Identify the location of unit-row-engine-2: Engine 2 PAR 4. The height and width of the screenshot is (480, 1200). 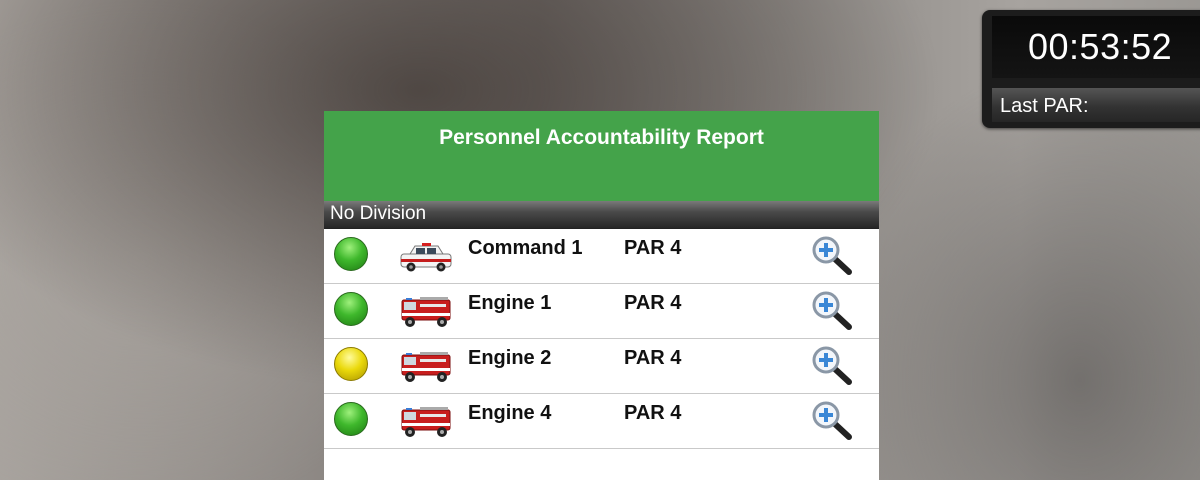
(601, 366).